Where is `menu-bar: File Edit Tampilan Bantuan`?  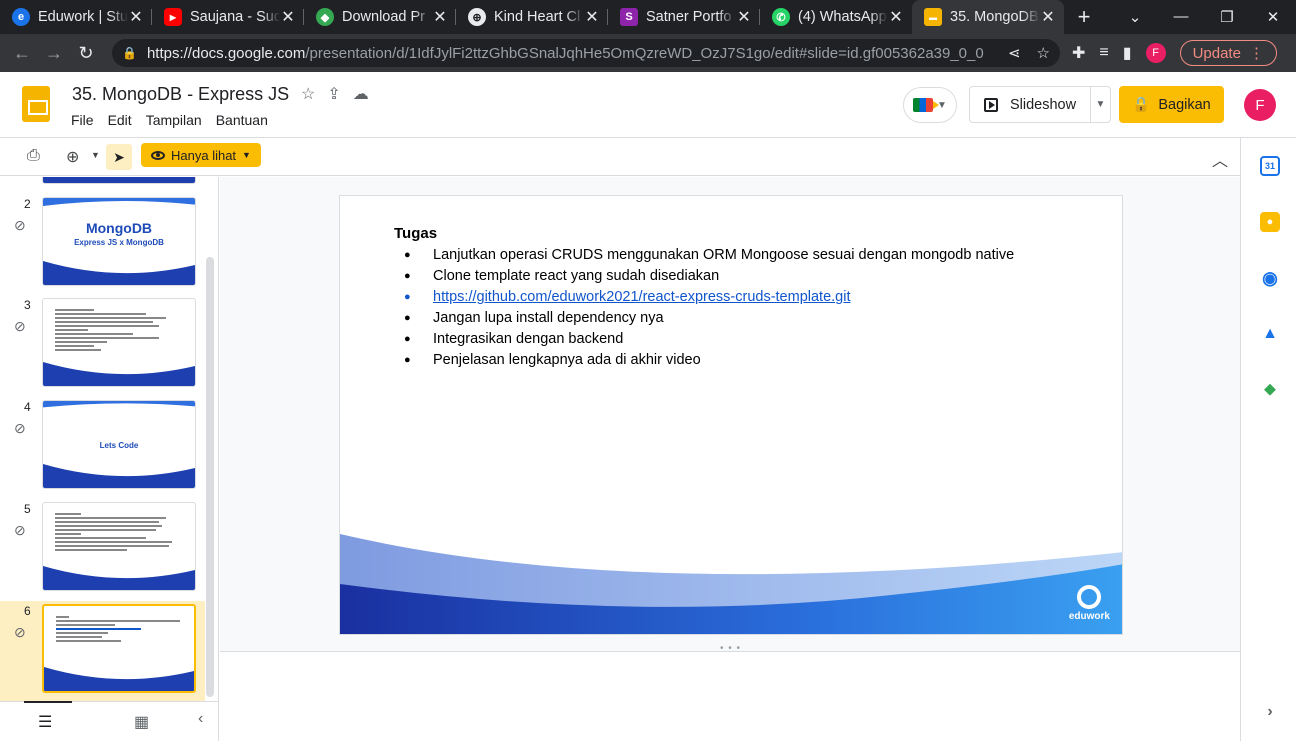 menu-bar: File Edit Tampilan Bantuan is located at coordinates (176, 120).